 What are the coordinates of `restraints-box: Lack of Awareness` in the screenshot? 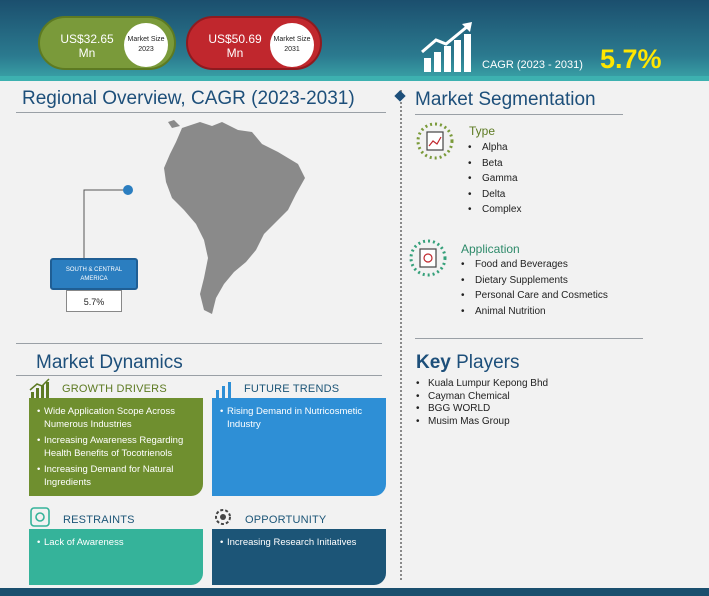 It's located at (116, 557).